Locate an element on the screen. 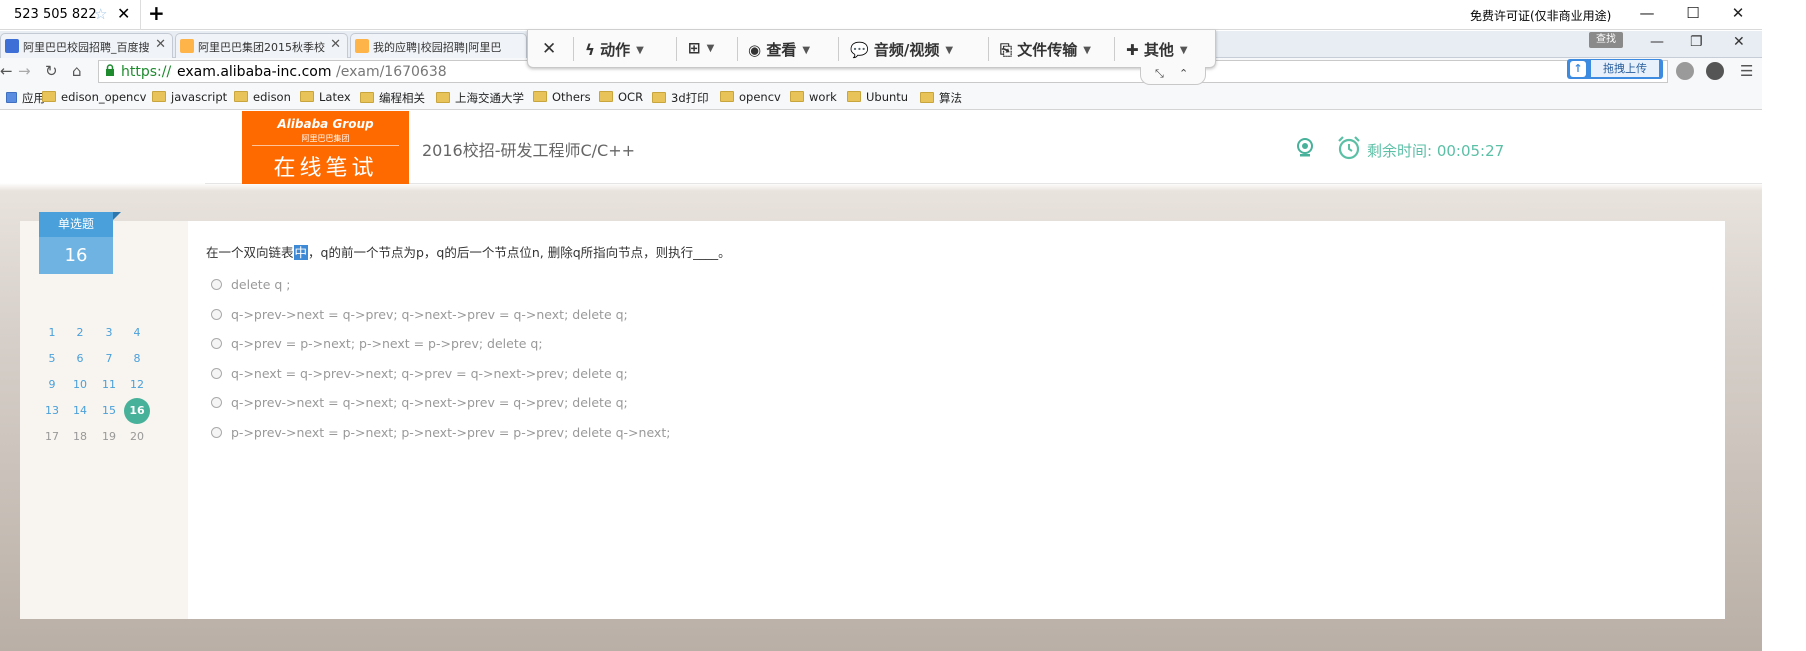 The width and height of the screenshot is (1806, 651). question-number-15: 15 is located at coordinates (109, 411).